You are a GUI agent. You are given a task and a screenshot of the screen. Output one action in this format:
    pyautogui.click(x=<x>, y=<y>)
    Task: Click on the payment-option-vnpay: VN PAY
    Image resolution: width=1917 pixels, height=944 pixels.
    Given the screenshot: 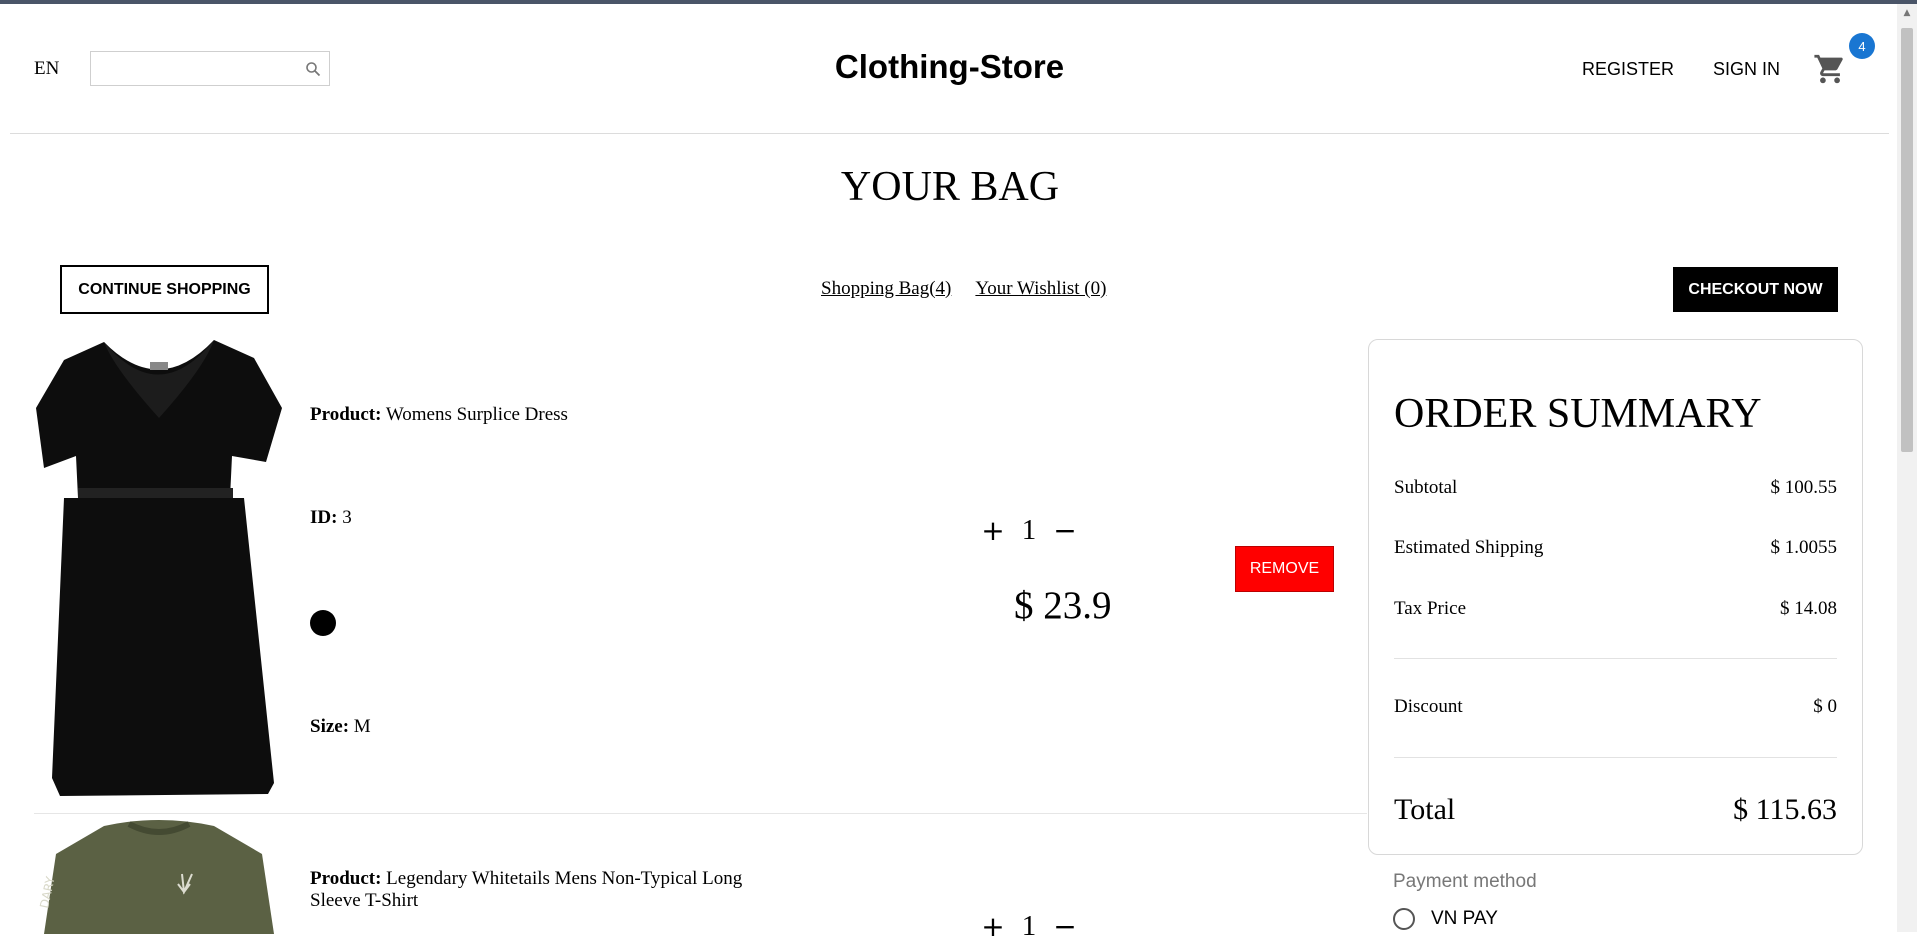 What is the action you would take?
    pyautogui.click(x=1445, y=919)
    